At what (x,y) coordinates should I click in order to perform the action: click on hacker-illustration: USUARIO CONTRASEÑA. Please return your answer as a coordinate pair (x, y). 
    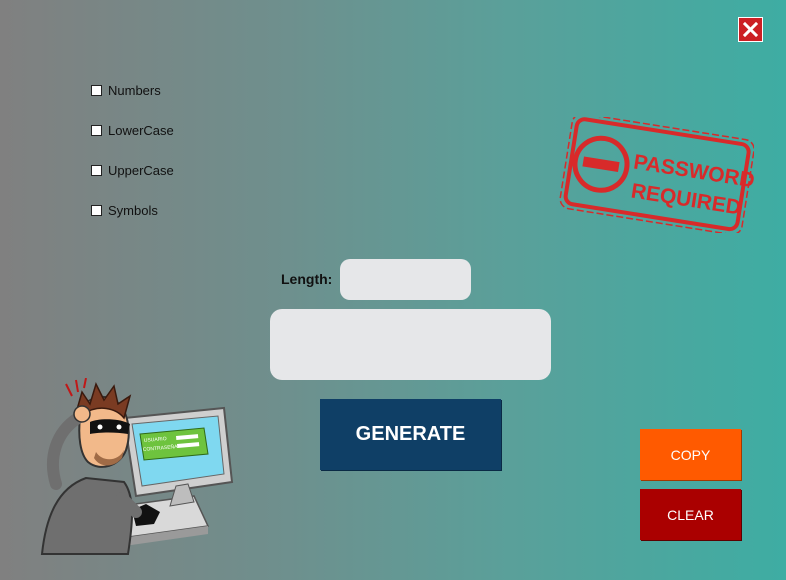
    Looking at the image, I should click on (137, 466).